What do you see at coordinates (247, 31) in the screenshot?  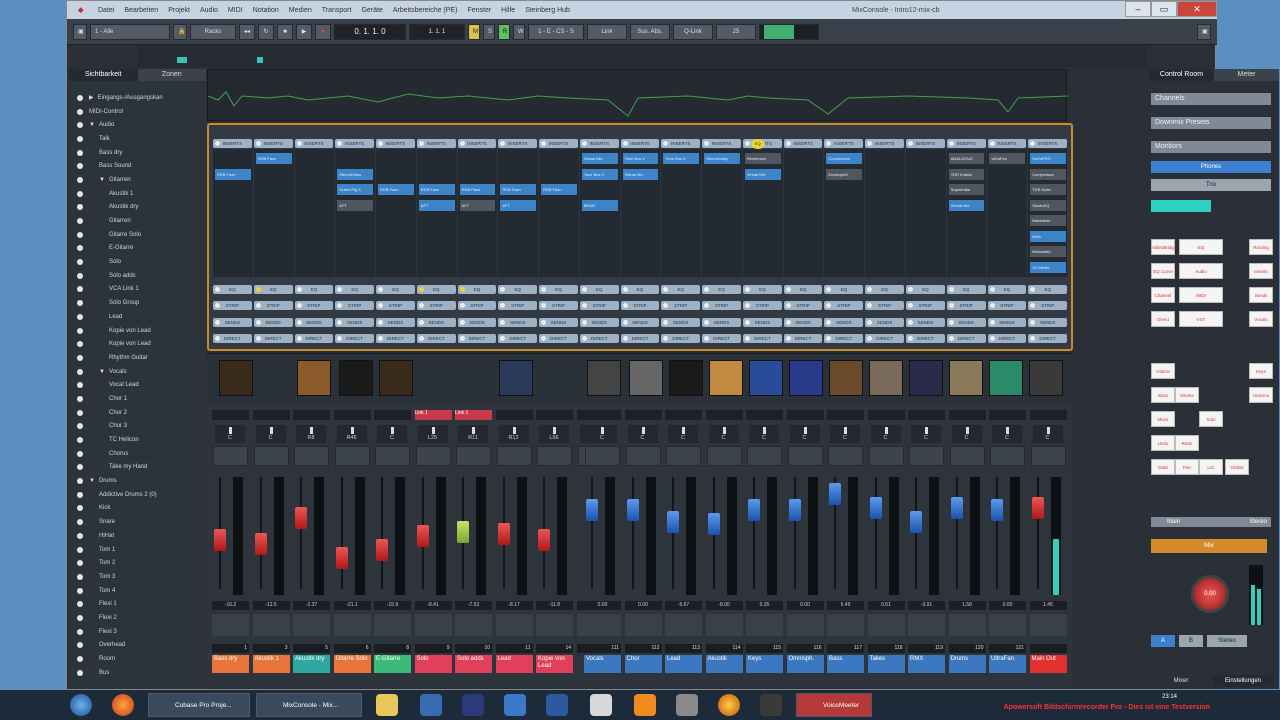 I see `rewind-button: ◂◂` at bounding box center [247, 31].